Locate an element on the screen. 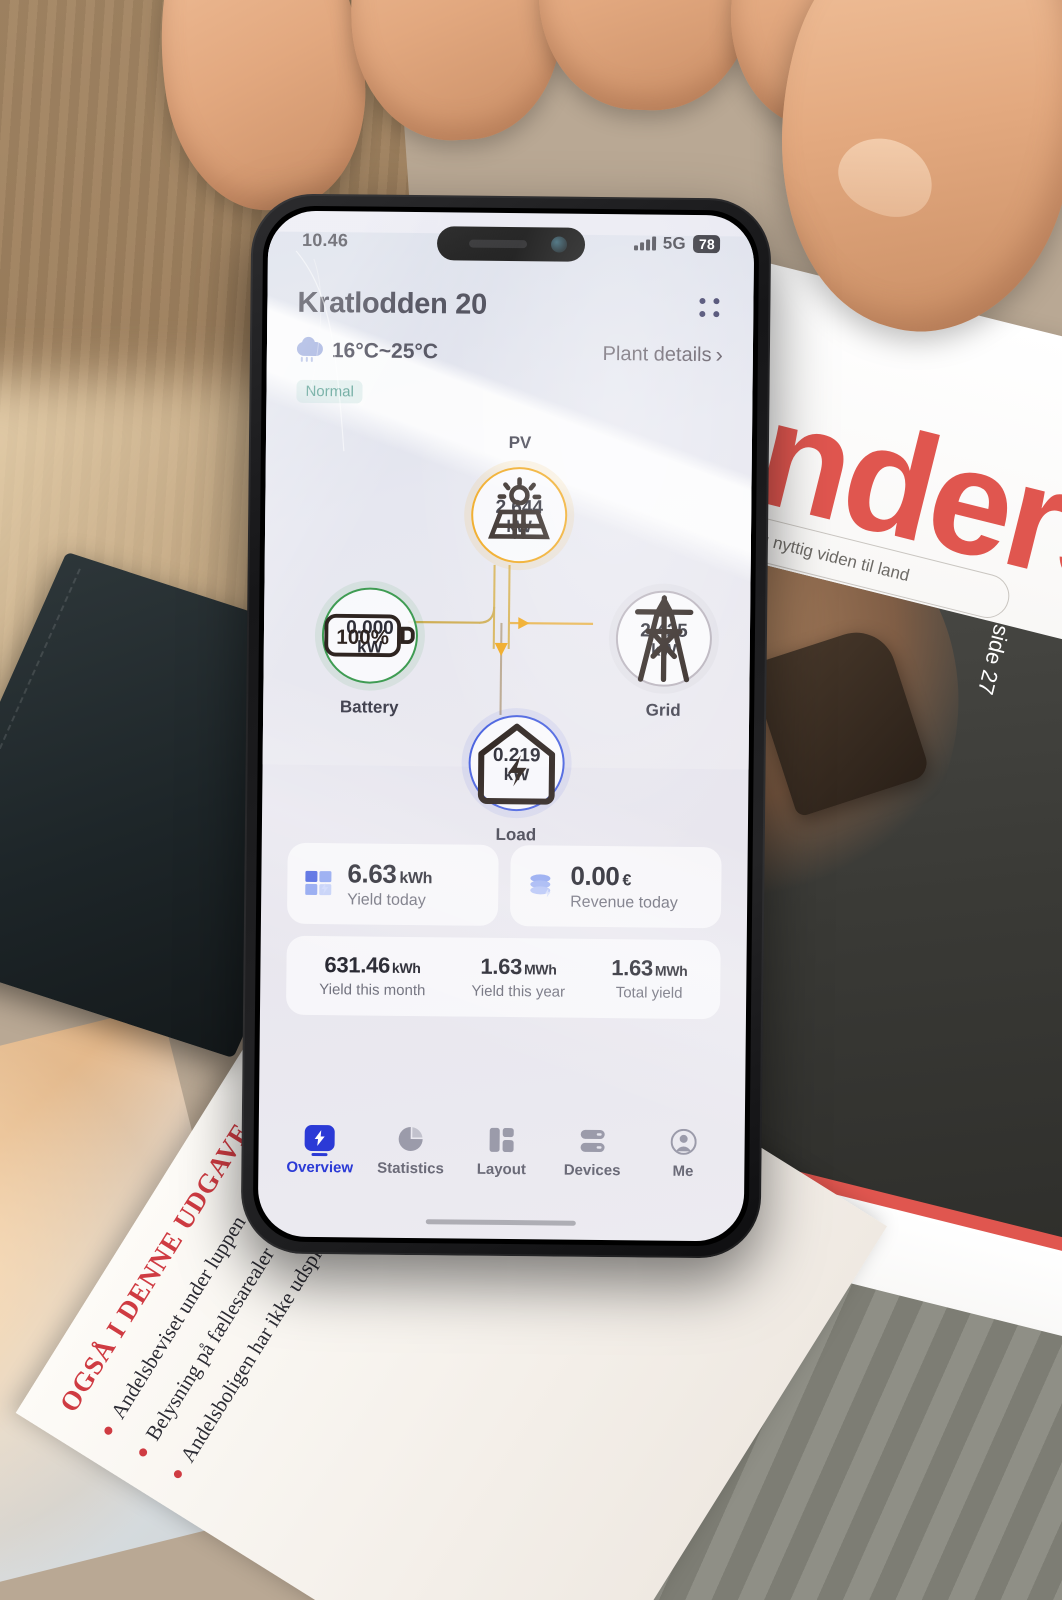 Image resolution: width=1062 pixels, height=1600 pixels. total-yield-overall: 1.63 MWh Total yield is located at coordinates (649, 978).